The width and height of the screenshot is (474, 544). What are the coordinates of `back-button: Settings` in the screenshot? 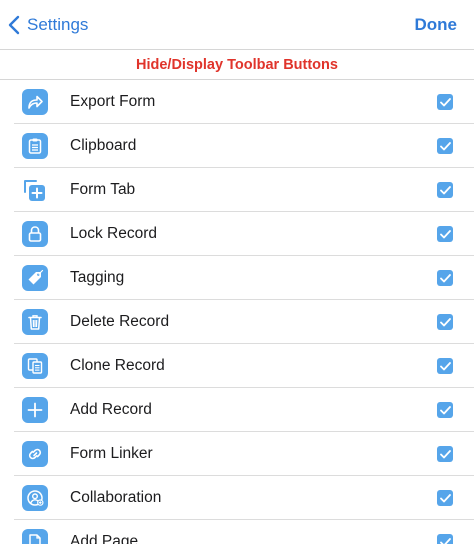 It's located at (48, 25).